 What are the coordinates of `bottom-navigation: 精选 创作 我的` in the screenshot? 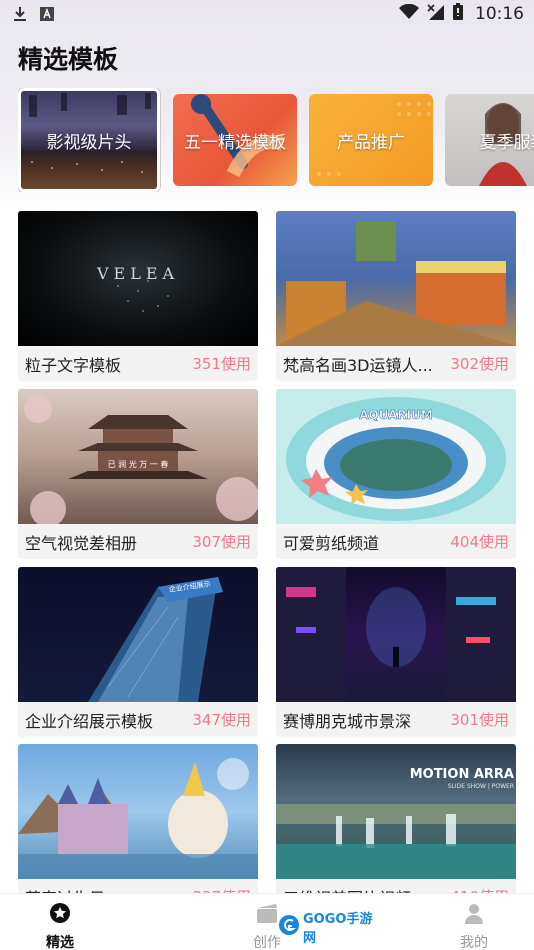 It's located at (267, 921).